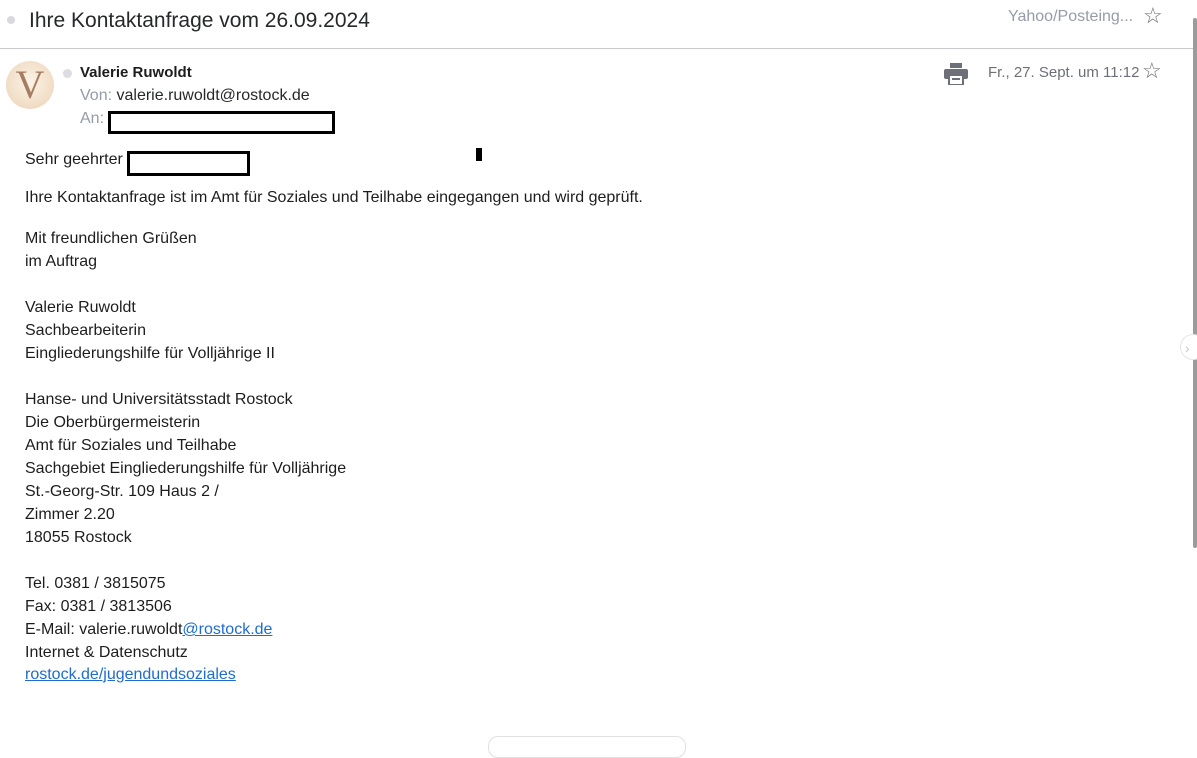 This screenshot has width=1197, height=758. I want to click on closing-line-1: Mit freundlichen Grüßen, so click(111, 238).